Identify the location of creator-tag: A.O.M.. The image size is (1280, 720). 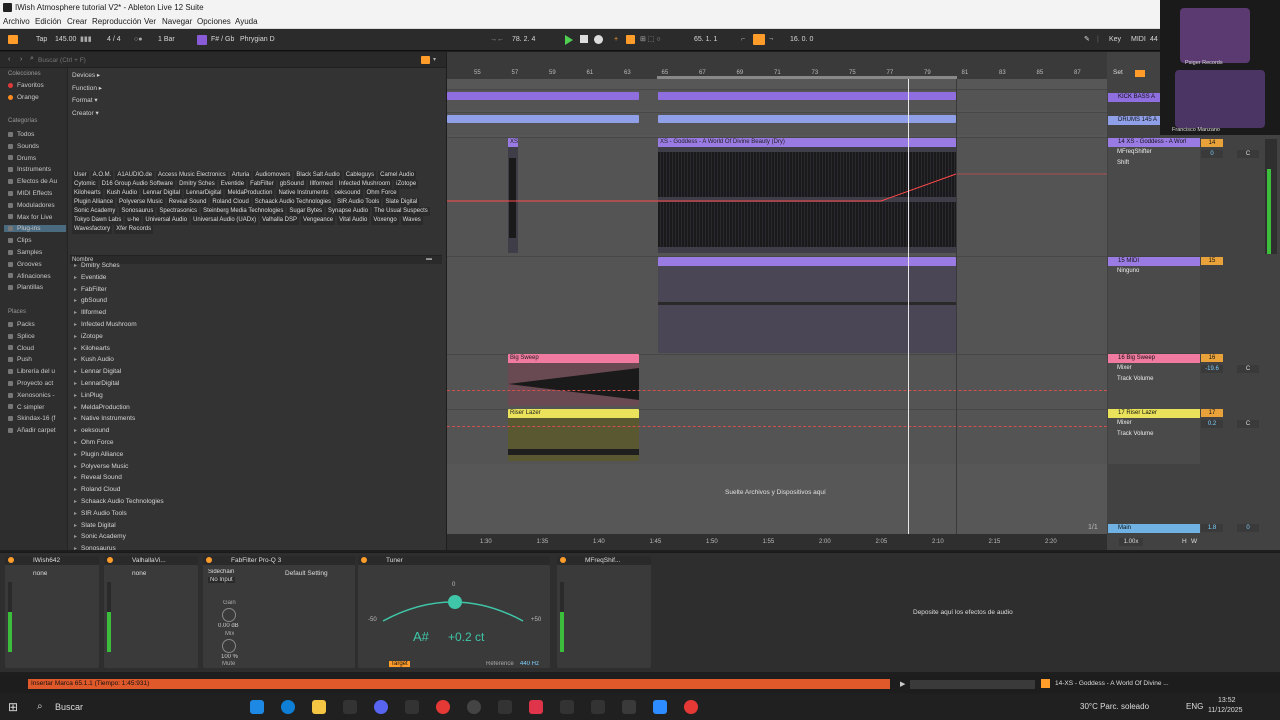
(102, 175).